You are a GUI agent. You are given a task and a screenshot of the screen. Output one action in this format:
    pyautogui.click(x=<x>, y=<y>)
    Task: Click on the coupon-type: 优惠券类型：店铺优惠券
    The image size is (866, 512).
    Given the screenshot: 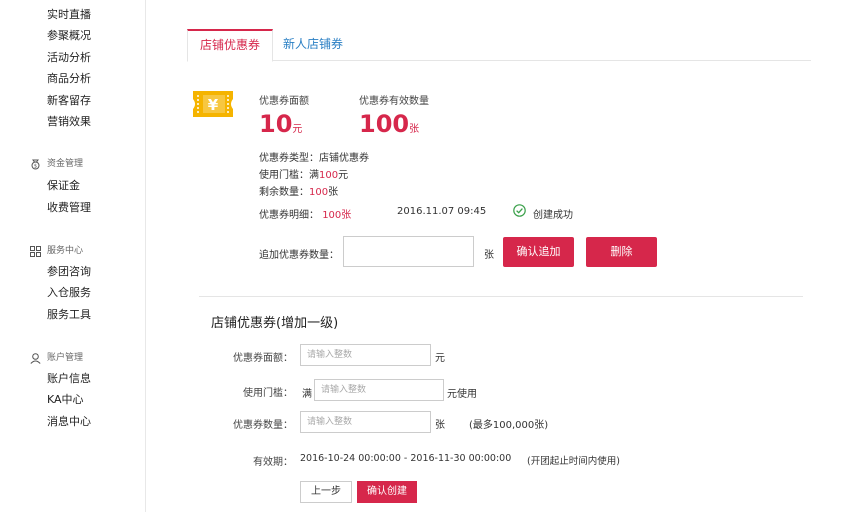 What is the action you would take?
    pyautogui.click(x=314, y=158)
    